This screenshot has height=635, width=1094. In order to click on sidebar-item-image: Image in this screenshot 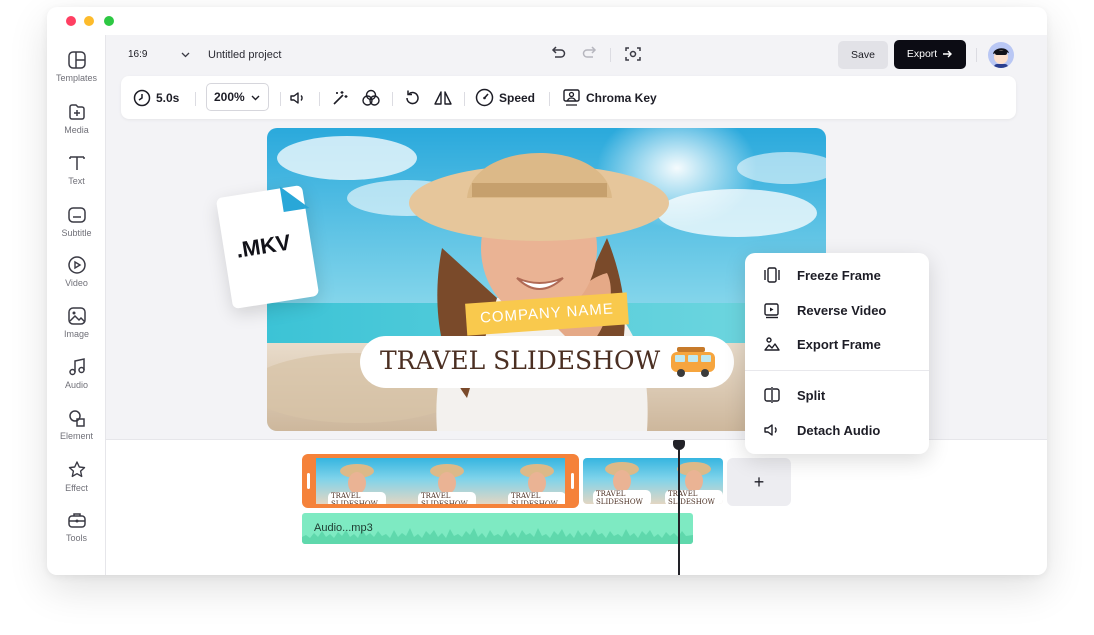, I will do `click(76, 328)`.